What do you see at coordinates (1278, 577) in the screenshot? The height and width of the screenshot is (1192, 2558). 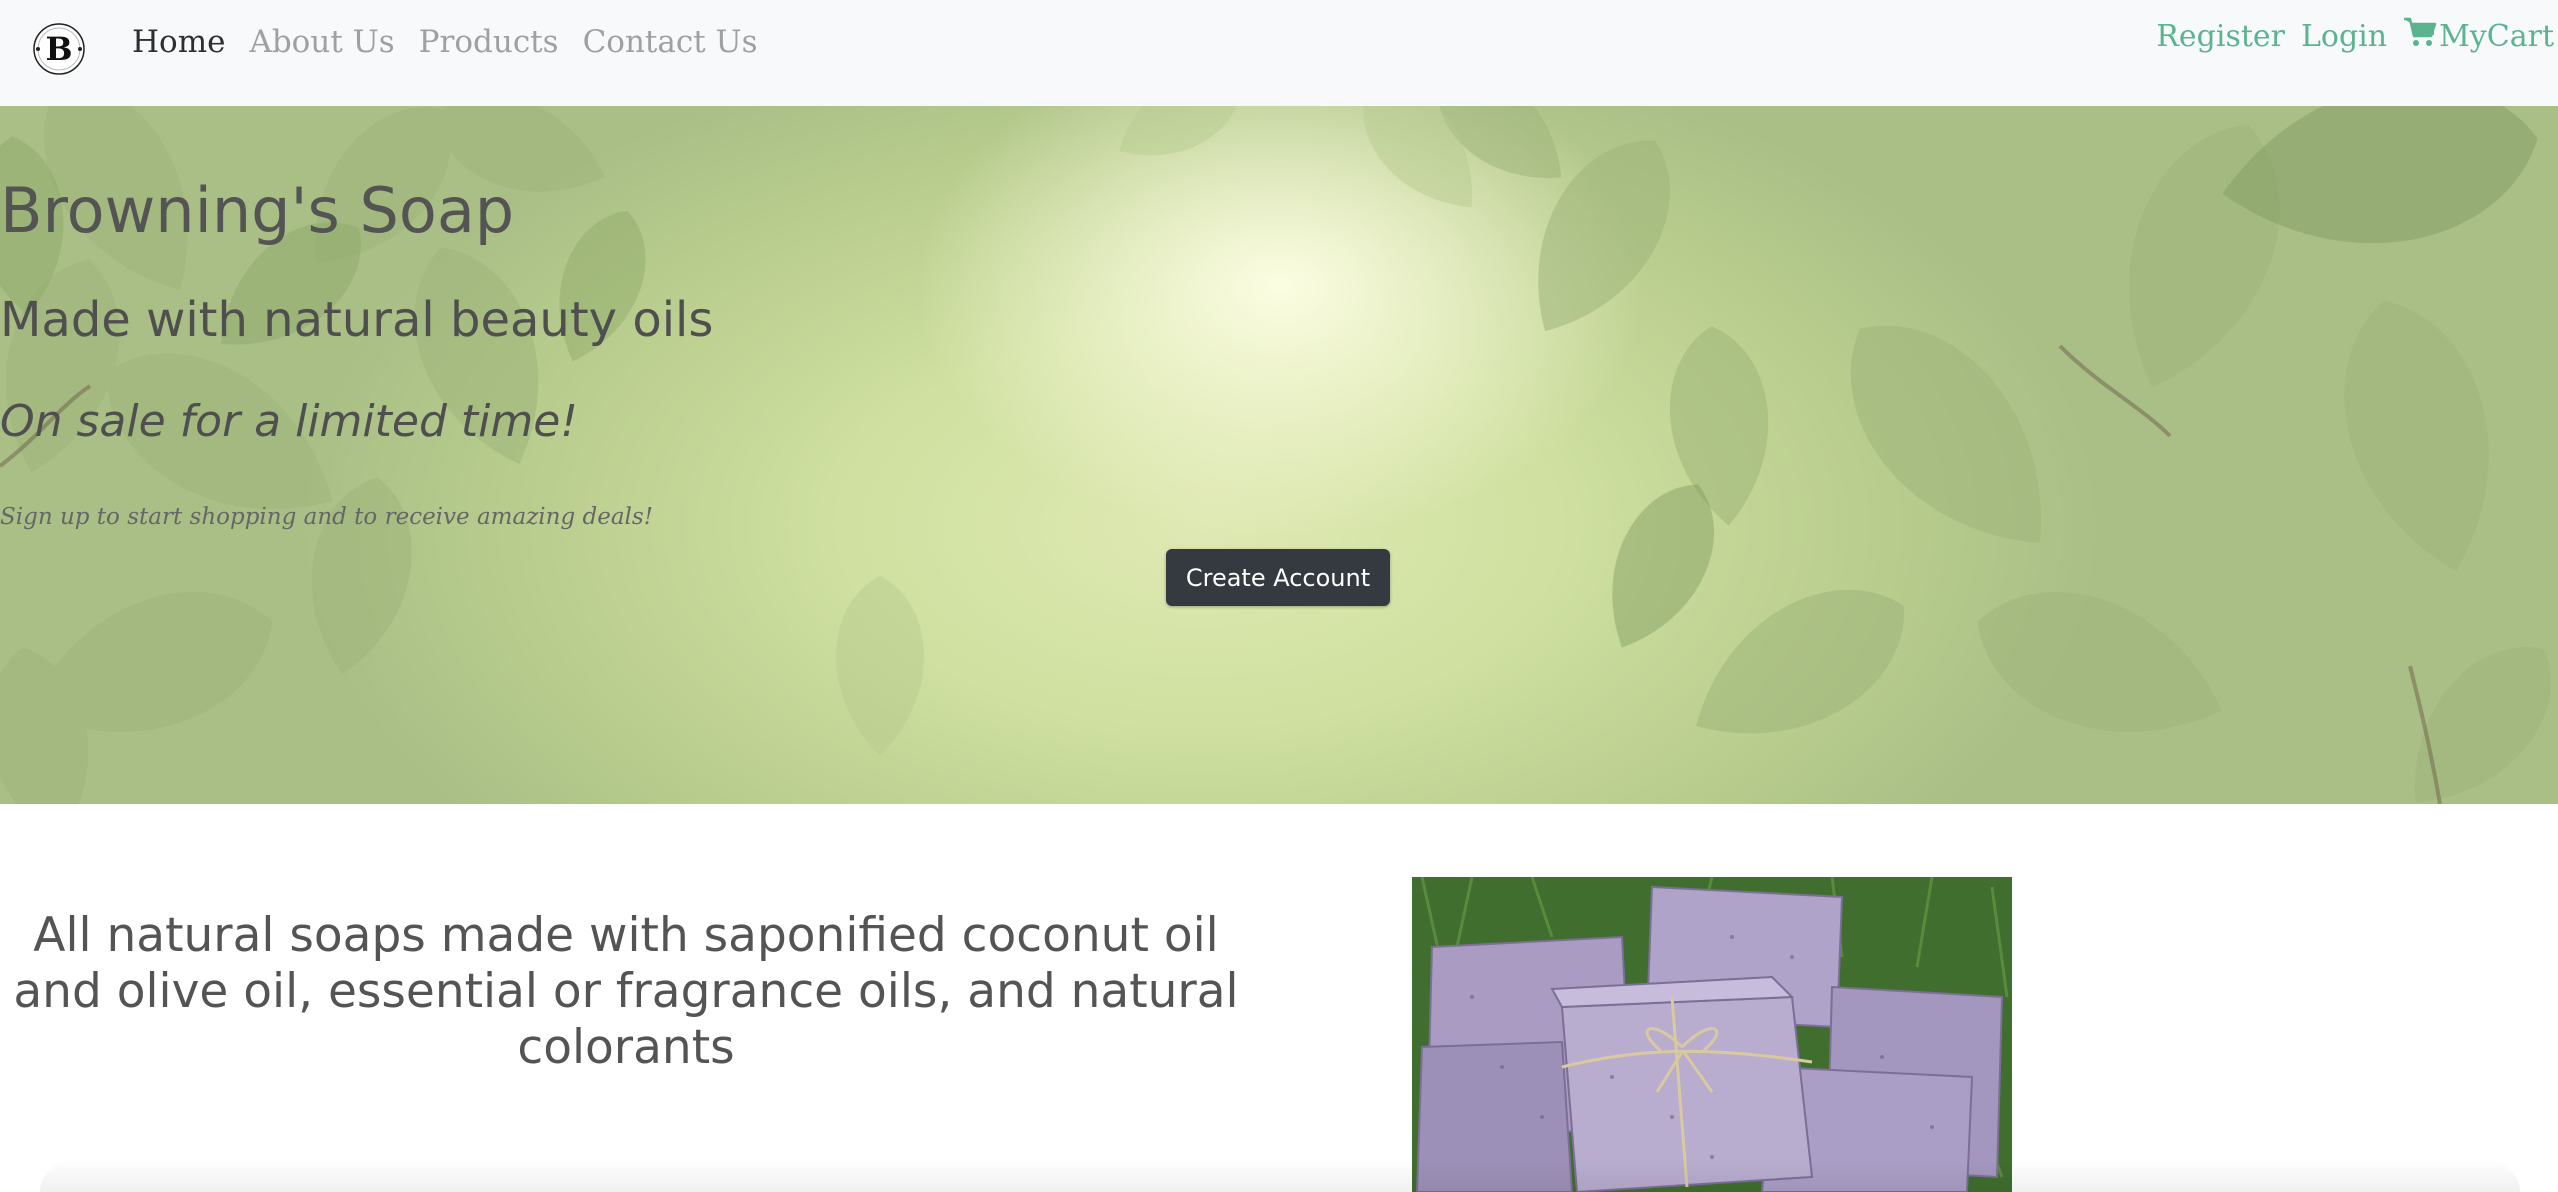 I see `create-account-button: Create Account` at bounding box center [1278, 577].